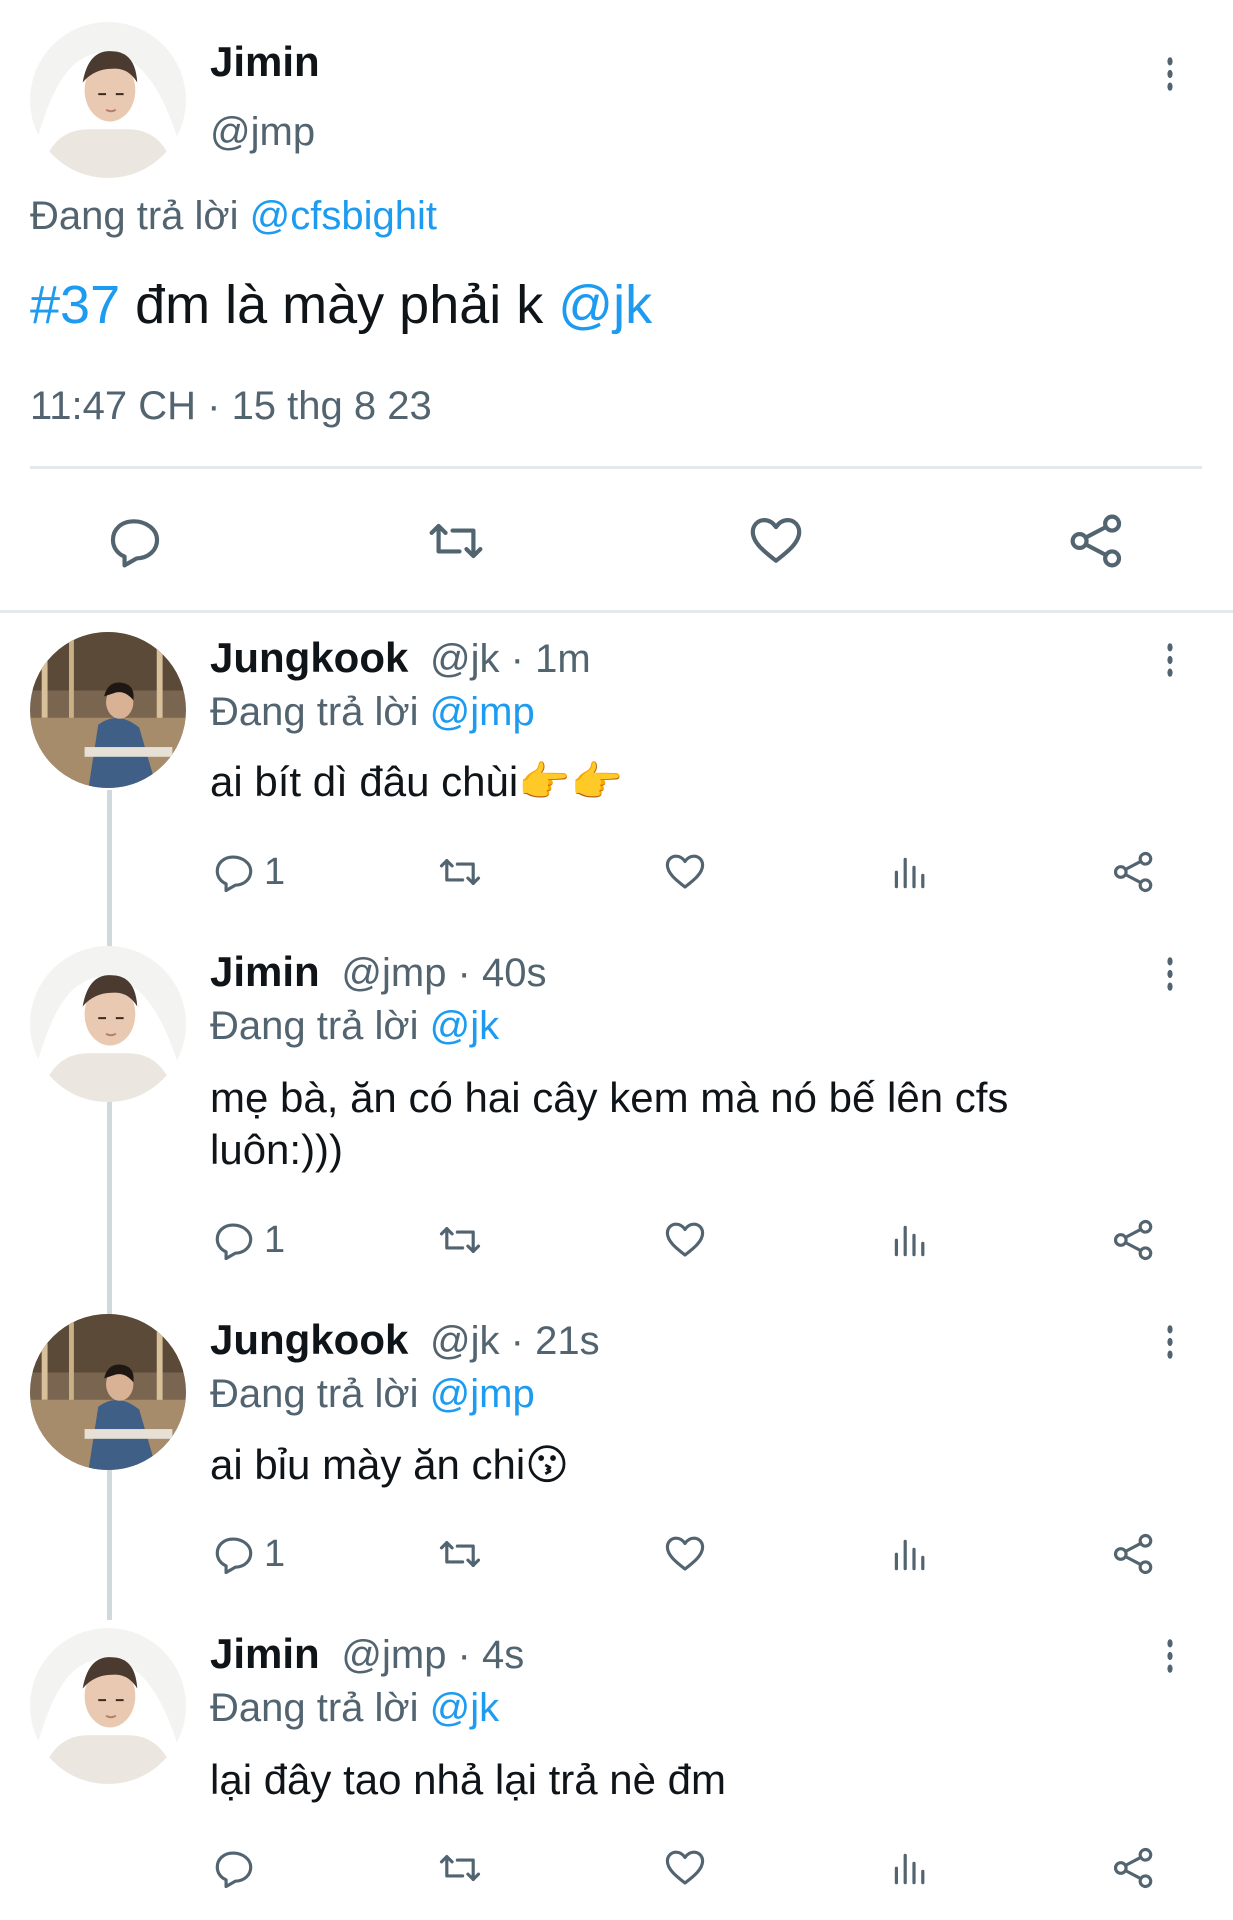 The image size is (1233, 1920). I want to click on author-handle: @jmp, so click(262, 132).